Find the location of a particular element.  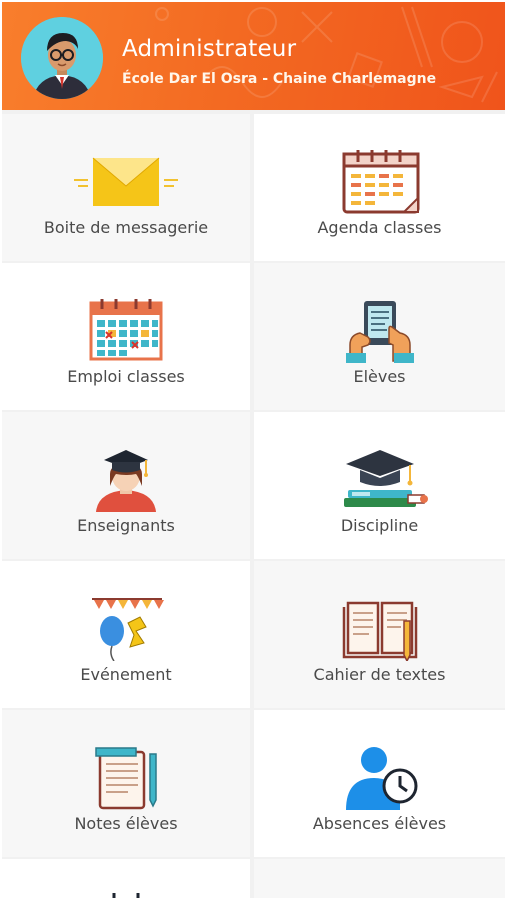

tile-discipline: Discipline is located at coordinates (379, 485).